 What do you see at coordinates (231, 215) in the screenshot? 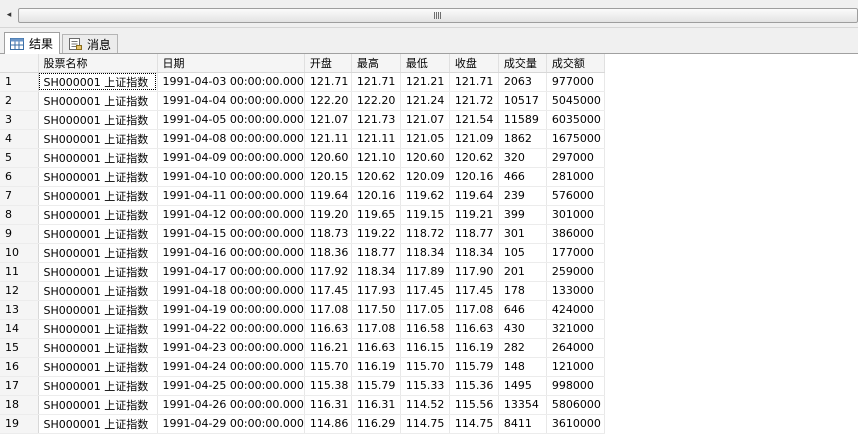
I see `table-cell: 1991-04-12 00:00:00.000` at bounding box center [231, 215].